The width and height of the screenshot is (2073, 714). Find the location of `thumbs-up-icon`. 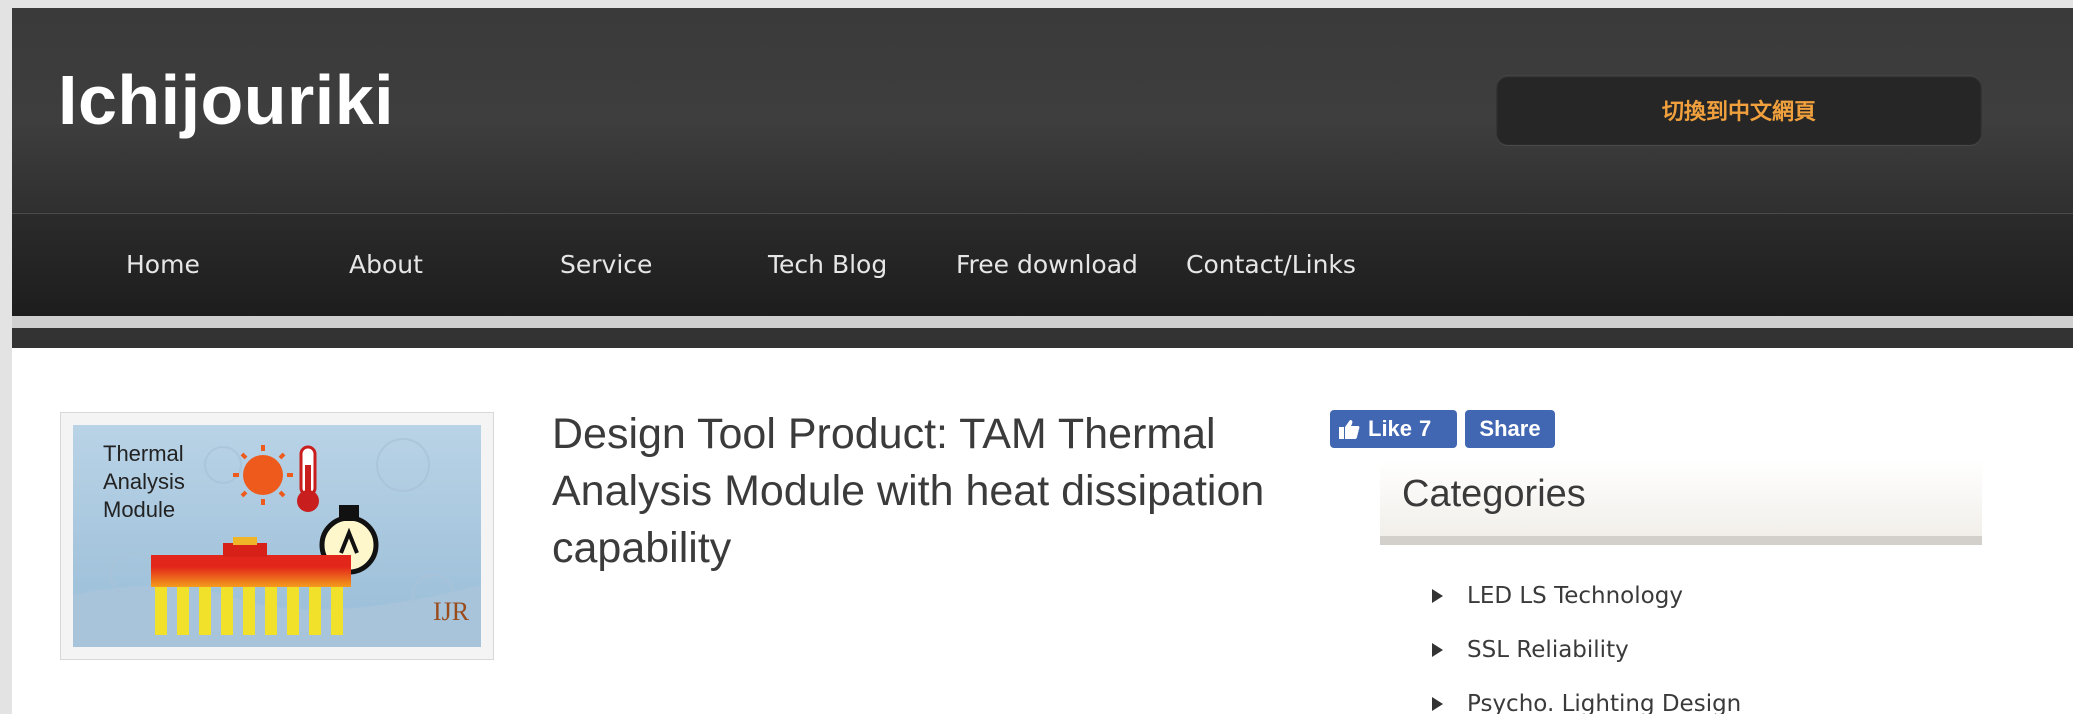

thumbs-up-icon is located at coordinates (1349, 429).